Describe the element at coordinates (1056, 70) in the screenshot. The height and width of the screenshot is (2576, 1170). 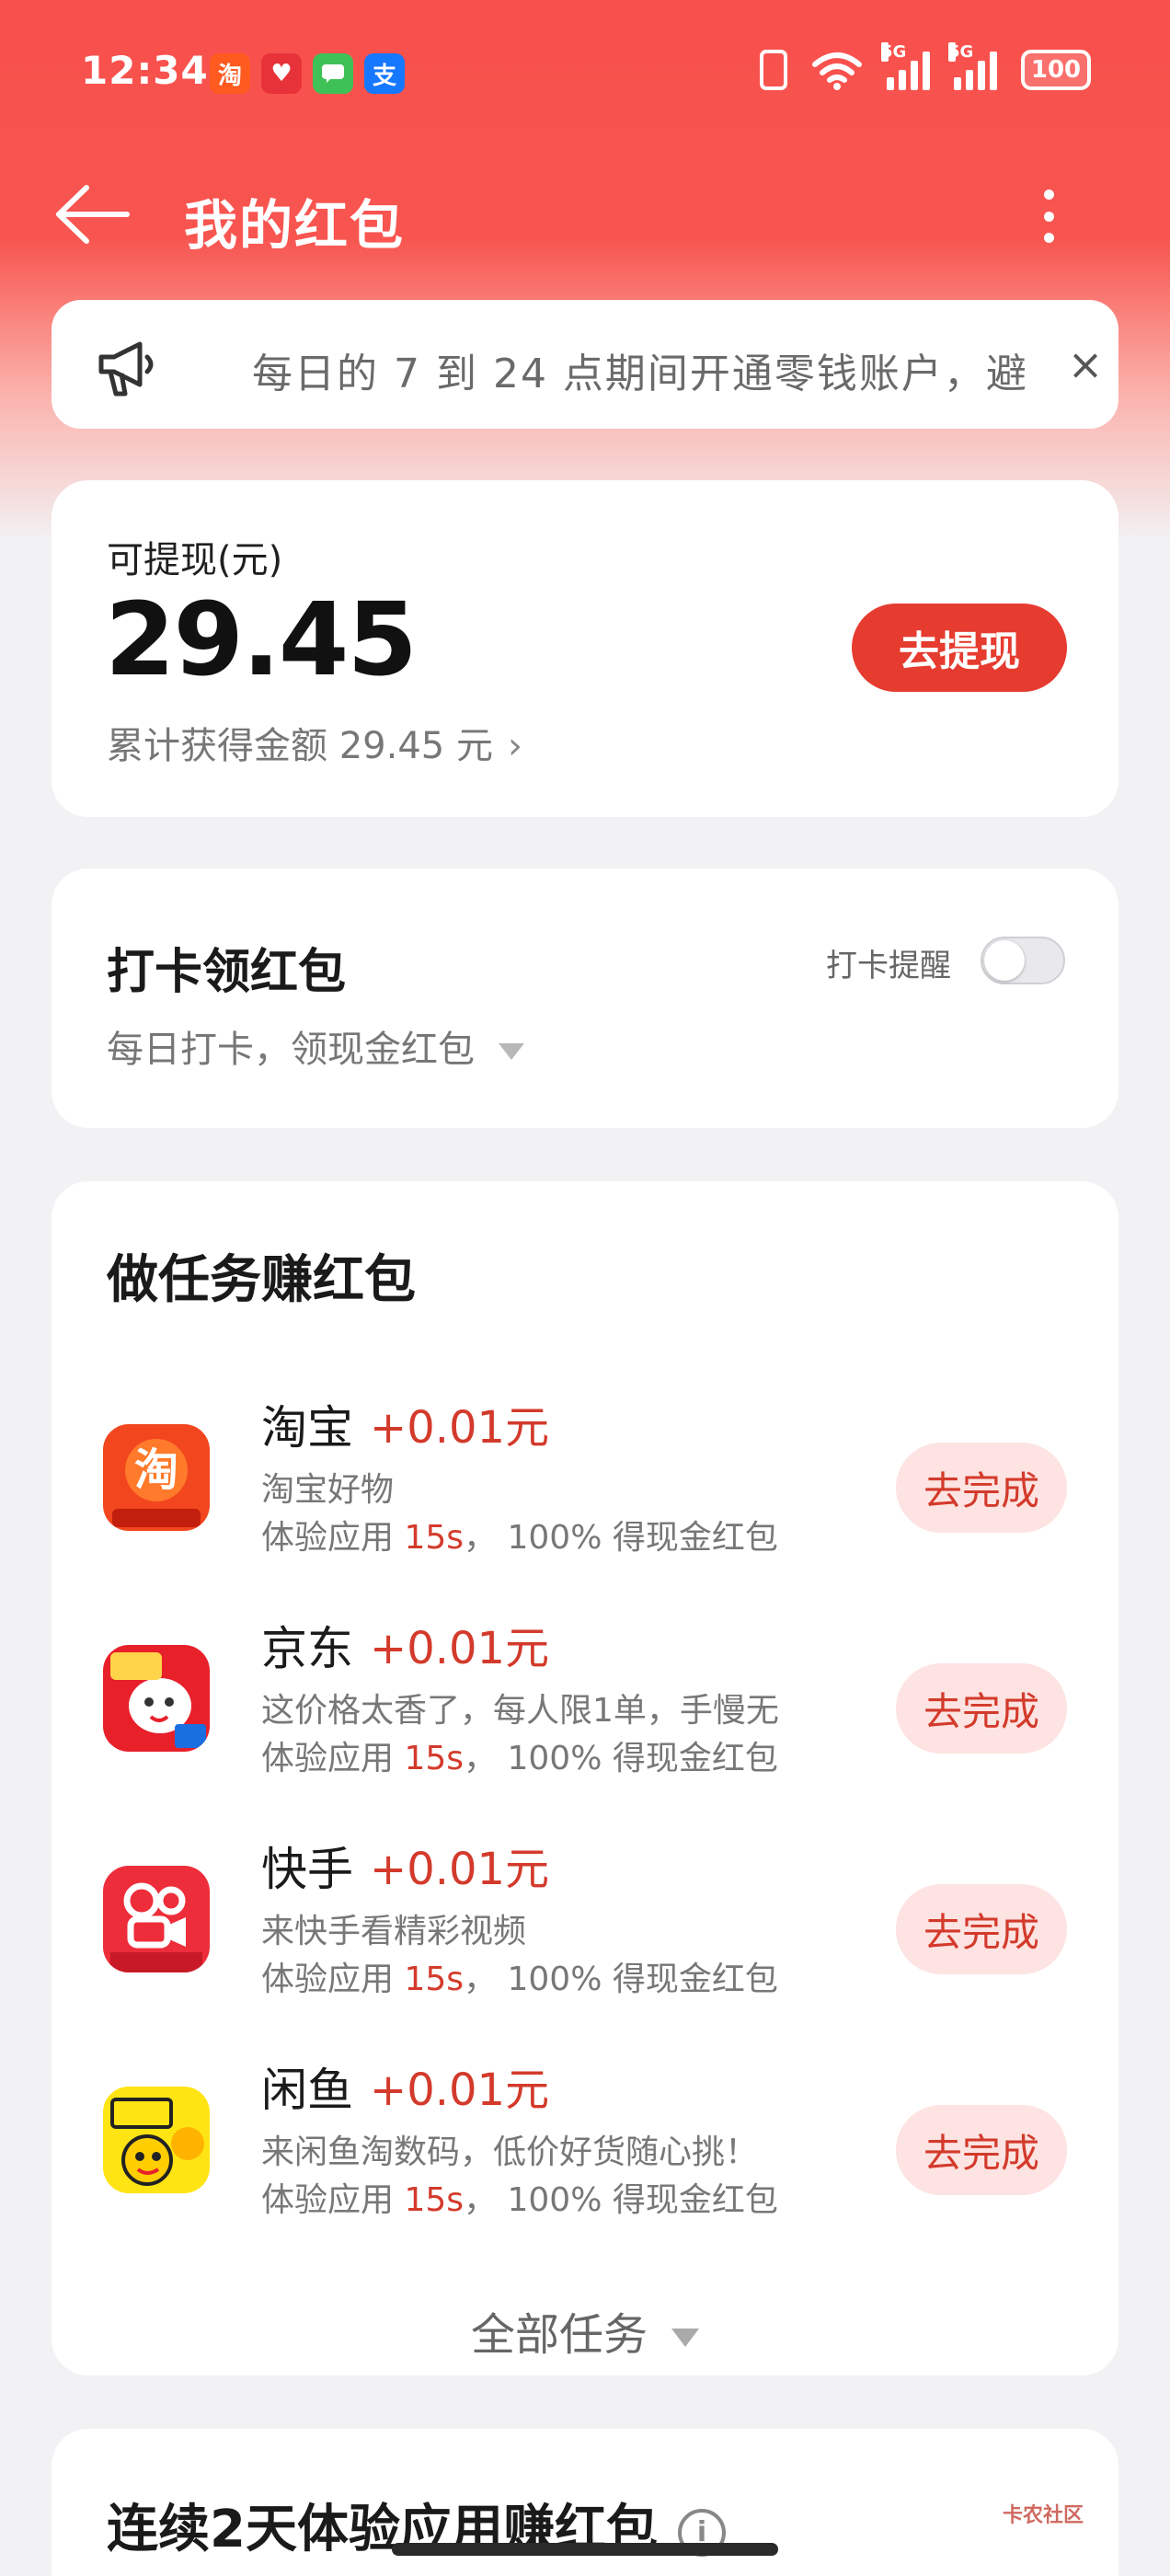
I see `battery-icon: 100` at that location.